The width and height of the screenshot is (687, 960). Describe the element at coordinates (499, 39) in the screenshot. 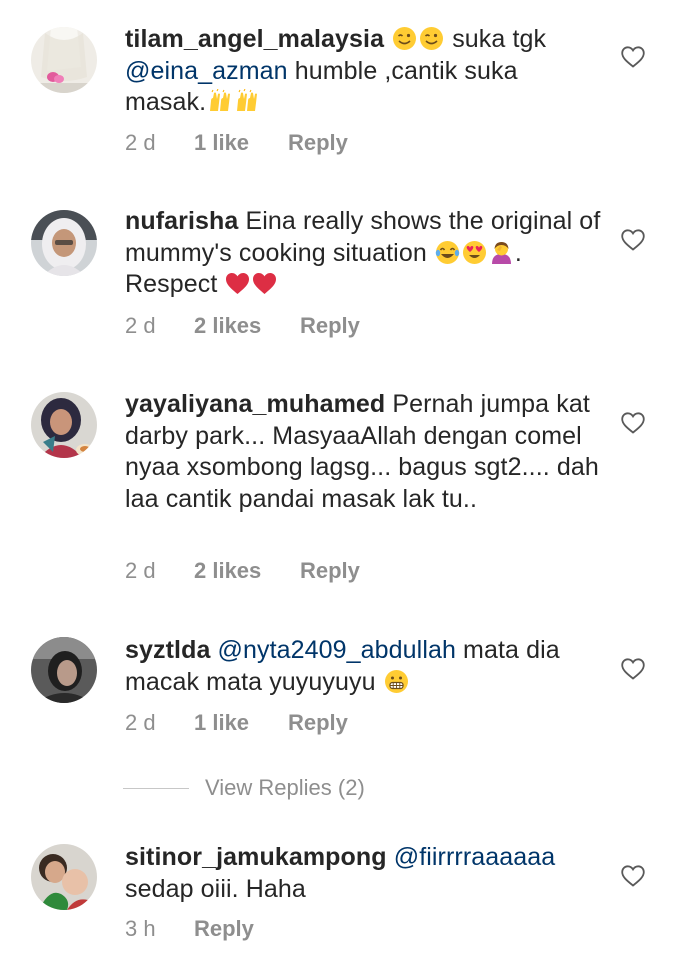

I see `comment-body: suka tgk` at that location.